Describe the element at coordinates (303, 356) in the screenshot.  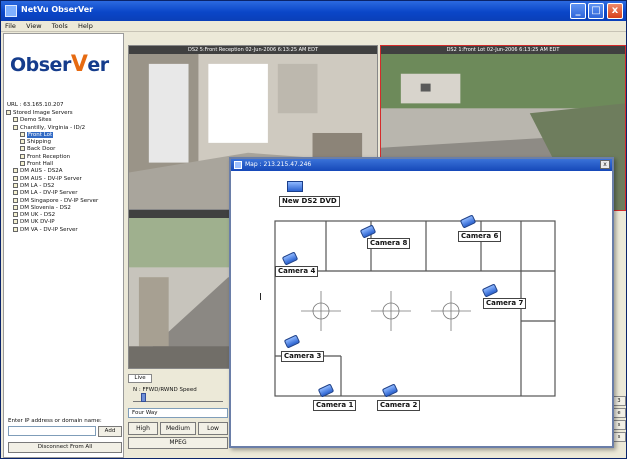
I see `camera-3-label: Camera 3` at that location.